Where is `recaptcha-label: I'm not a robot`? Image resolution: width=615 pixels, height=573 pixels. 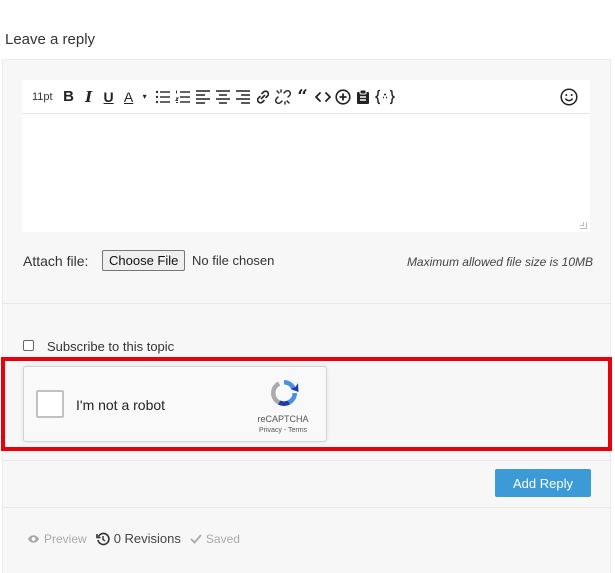 recaptcha-label: I'm not a robot is located at coordinates (121, 405).